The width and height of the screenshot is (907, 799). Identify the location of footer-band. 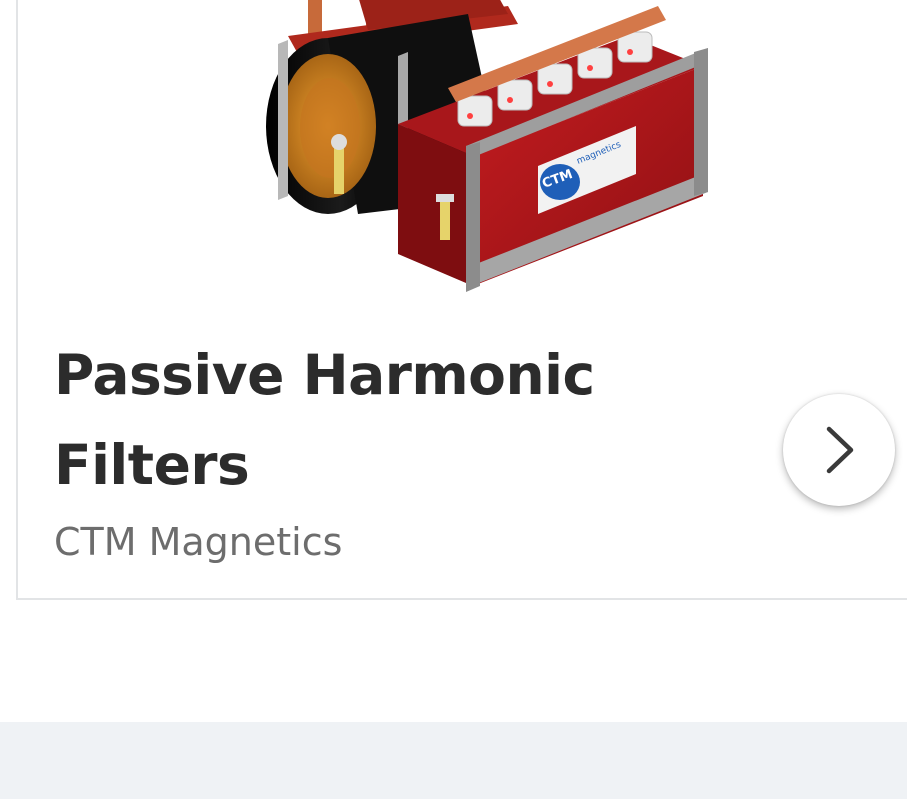
(453, 760).